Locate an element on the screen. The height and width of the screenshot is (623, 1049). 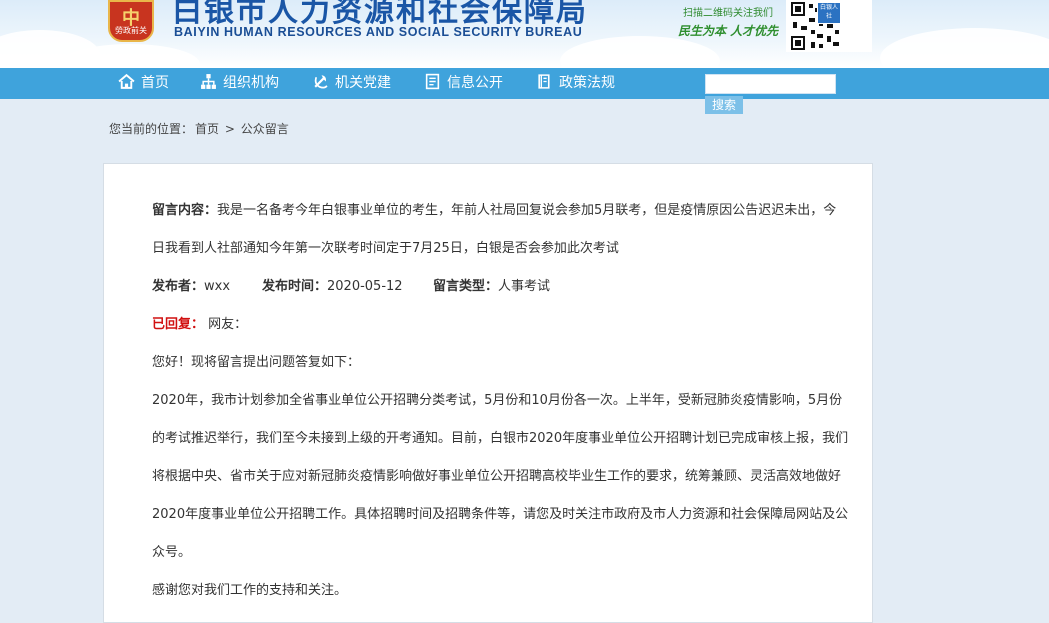
org-chart-icon is located at coordinates (208, 81).